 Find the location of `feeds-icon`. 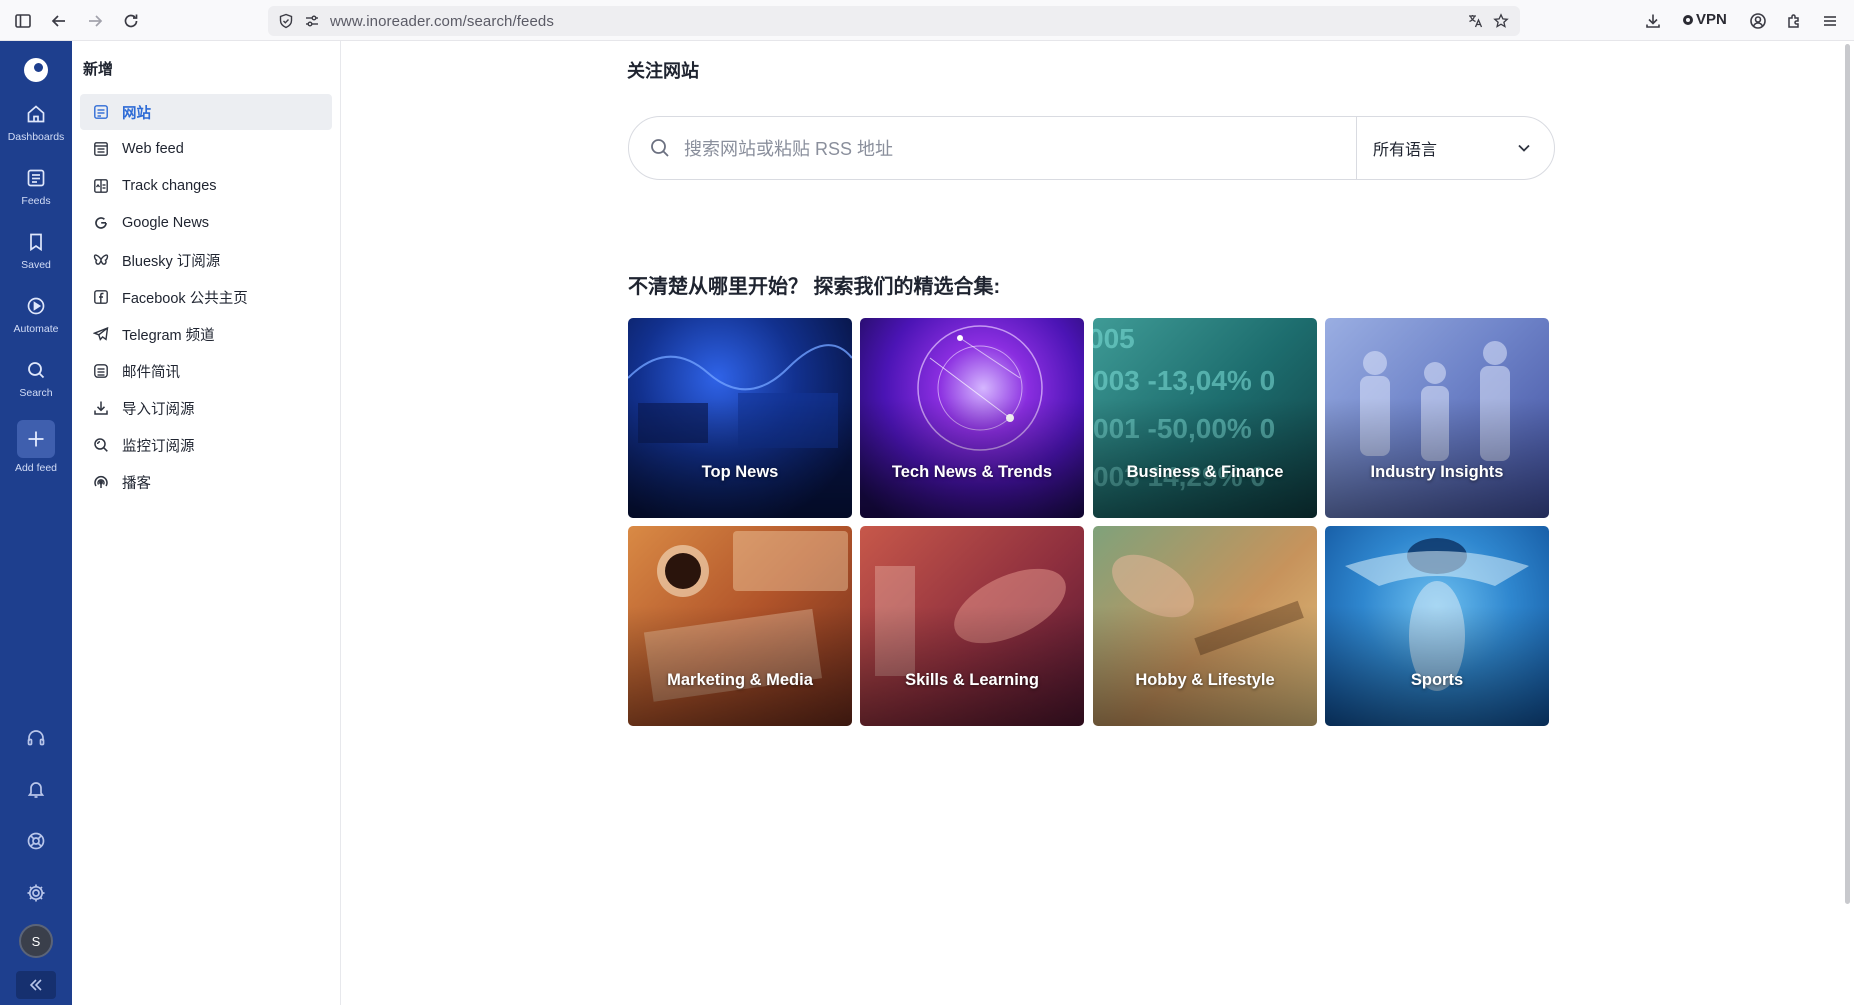

feeds-icon is located at coordinates (36, 178).